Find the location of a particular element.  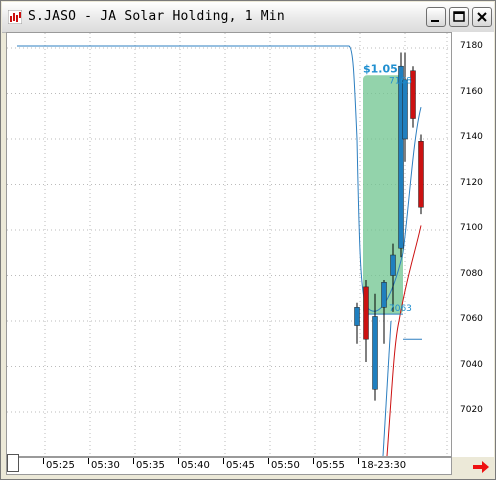

low-label: 7063 is located at coordinates (400, 309).